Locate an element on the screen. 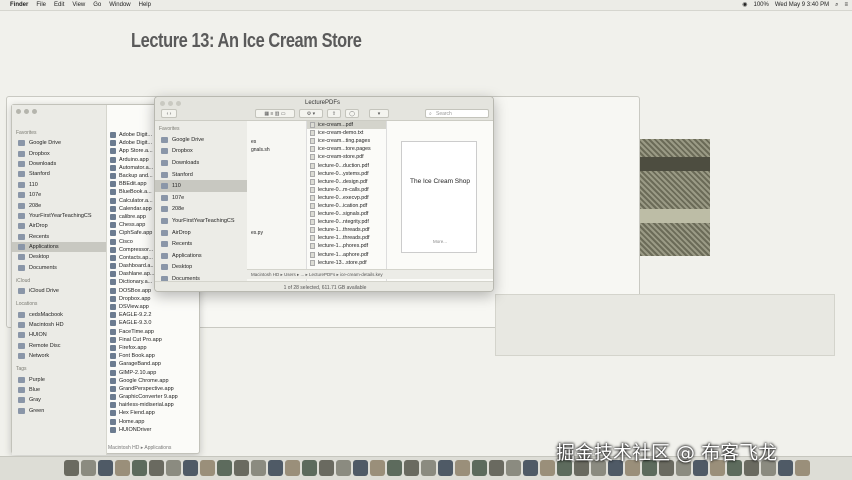  list-item: gnals.sh is located at coordinates (276, 150).